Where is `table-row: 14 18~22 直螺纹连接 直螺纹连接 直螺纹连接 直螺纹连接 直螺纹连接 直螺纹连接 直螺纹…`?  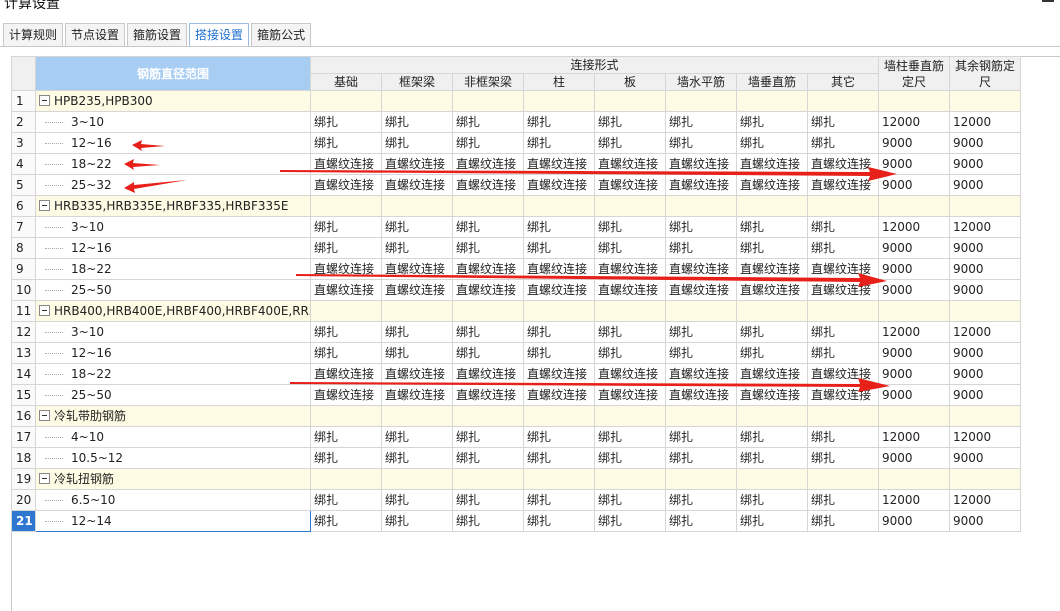
table-row: 14 18~22 直螺纹连接 直螺纹连接 直螺纹连接 直螺纹连接 直螺纹连接 直螺纹连接 直螺纹… is located at coordinates (516, 374).